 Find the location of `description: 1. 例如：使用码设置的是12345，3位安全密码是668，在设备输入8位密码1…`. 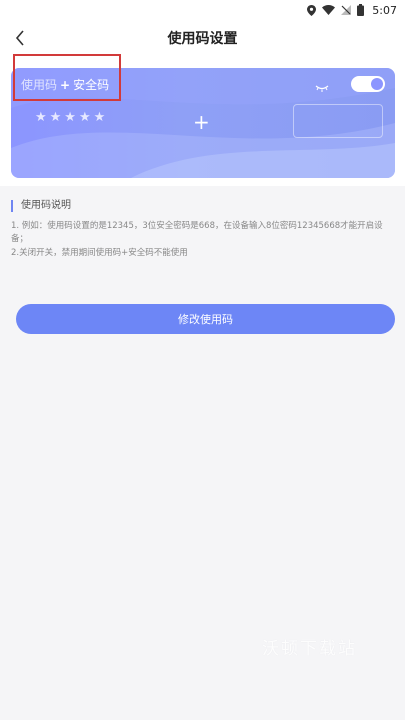

description: 1. 例如：使用码设置的是12345，3位安全密码是668，在设备输入8位密码1… is located at coordinates (205, 240).